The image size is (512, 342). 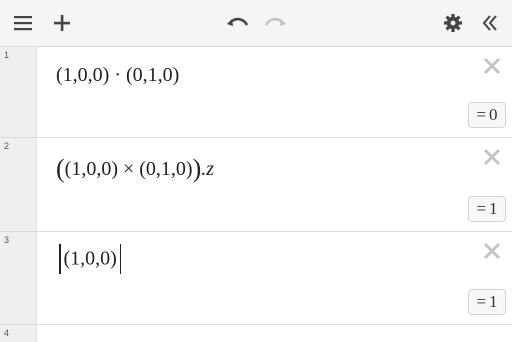 I want to click on expression-input: (1,0,0), so click(x=90, y=259).